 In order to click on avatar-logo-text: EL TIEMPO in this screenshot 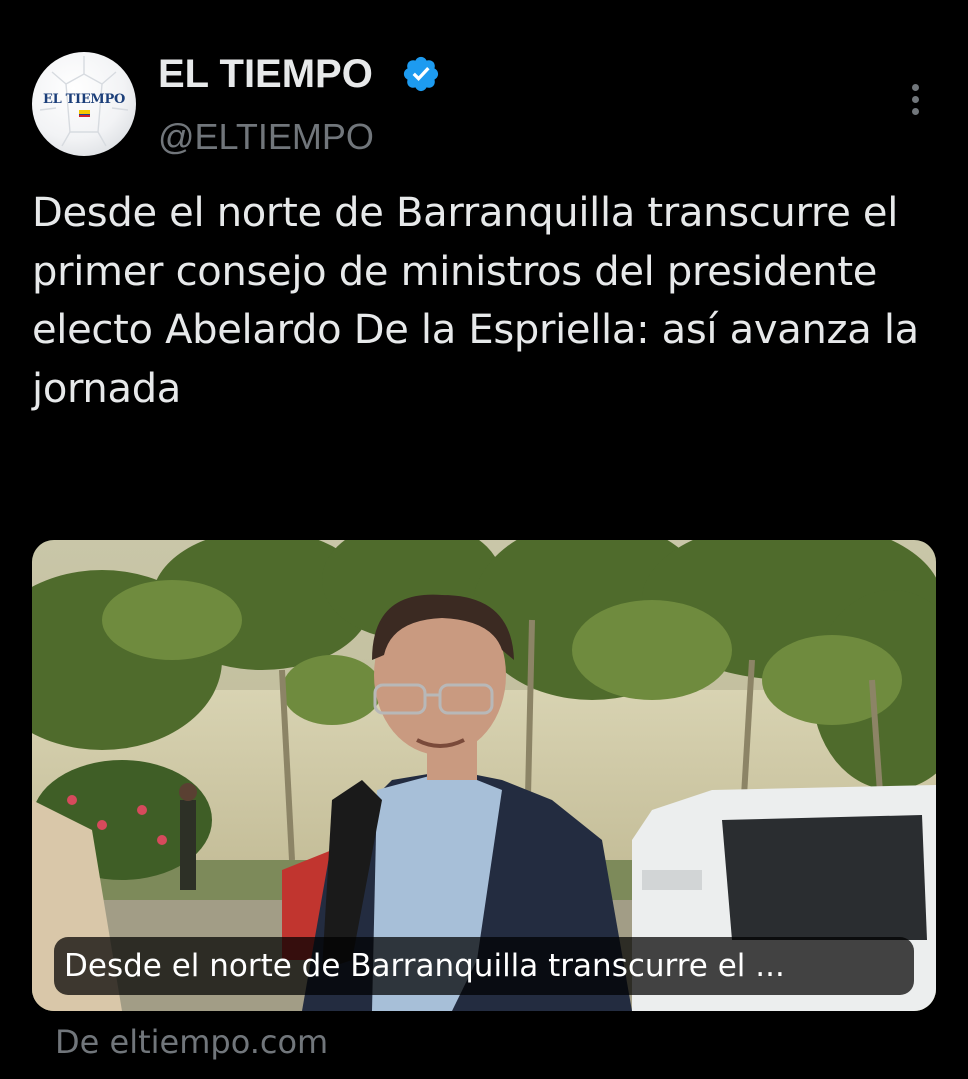, I will do `click(84, 99)`.